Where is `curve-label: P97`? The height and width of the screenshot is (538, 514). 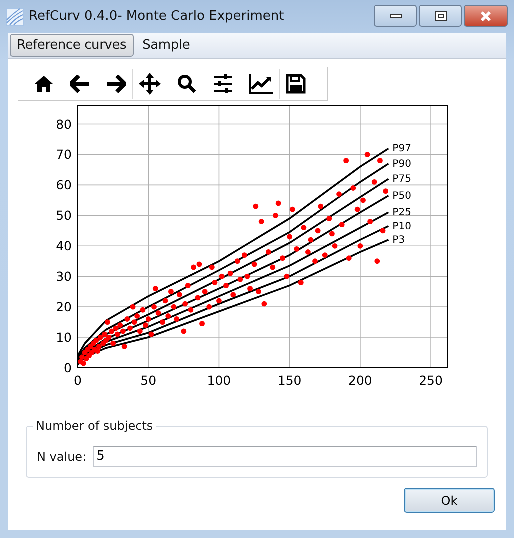 curve-label: P97 is located at coordinates (402, 149).